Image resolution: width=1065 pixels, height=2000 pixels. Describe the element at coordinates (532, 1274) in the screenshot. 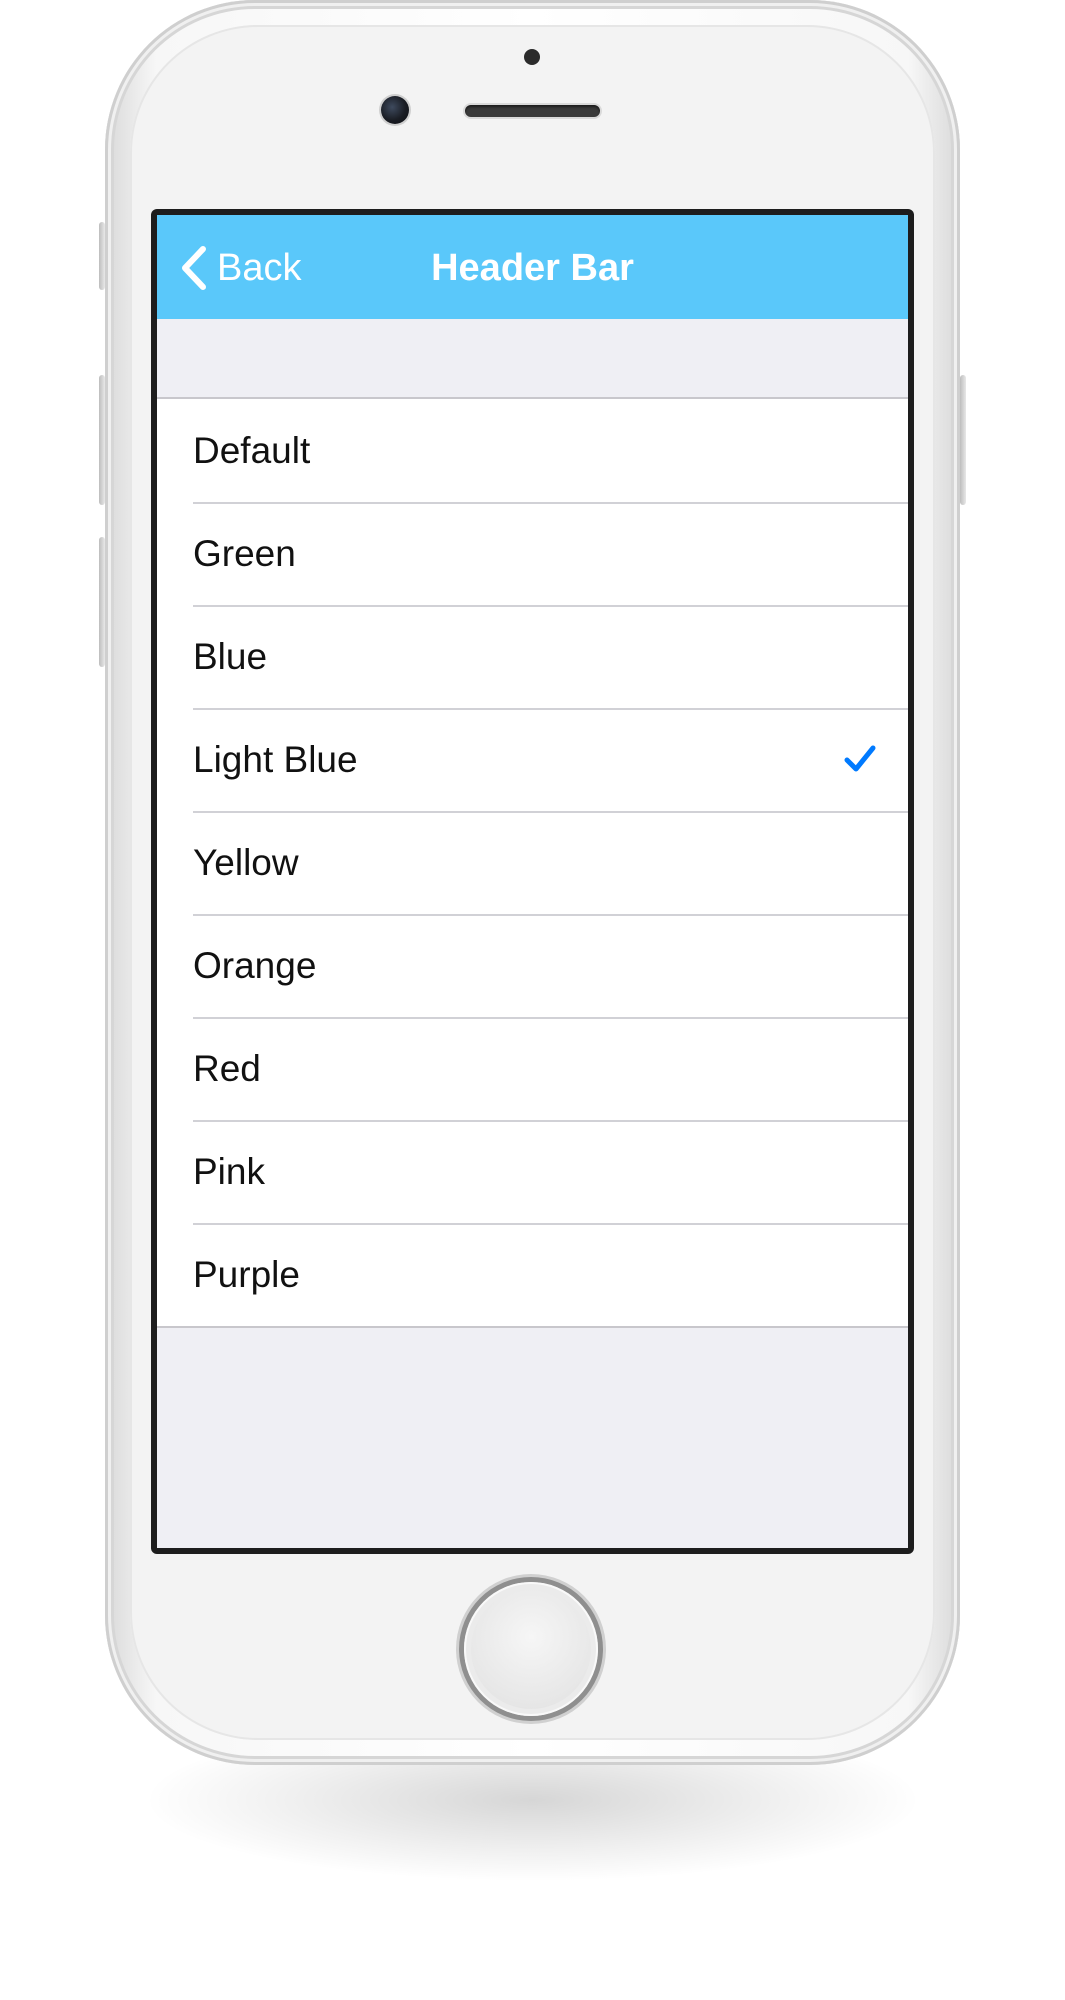

I see `list-item: Purple` at that location.